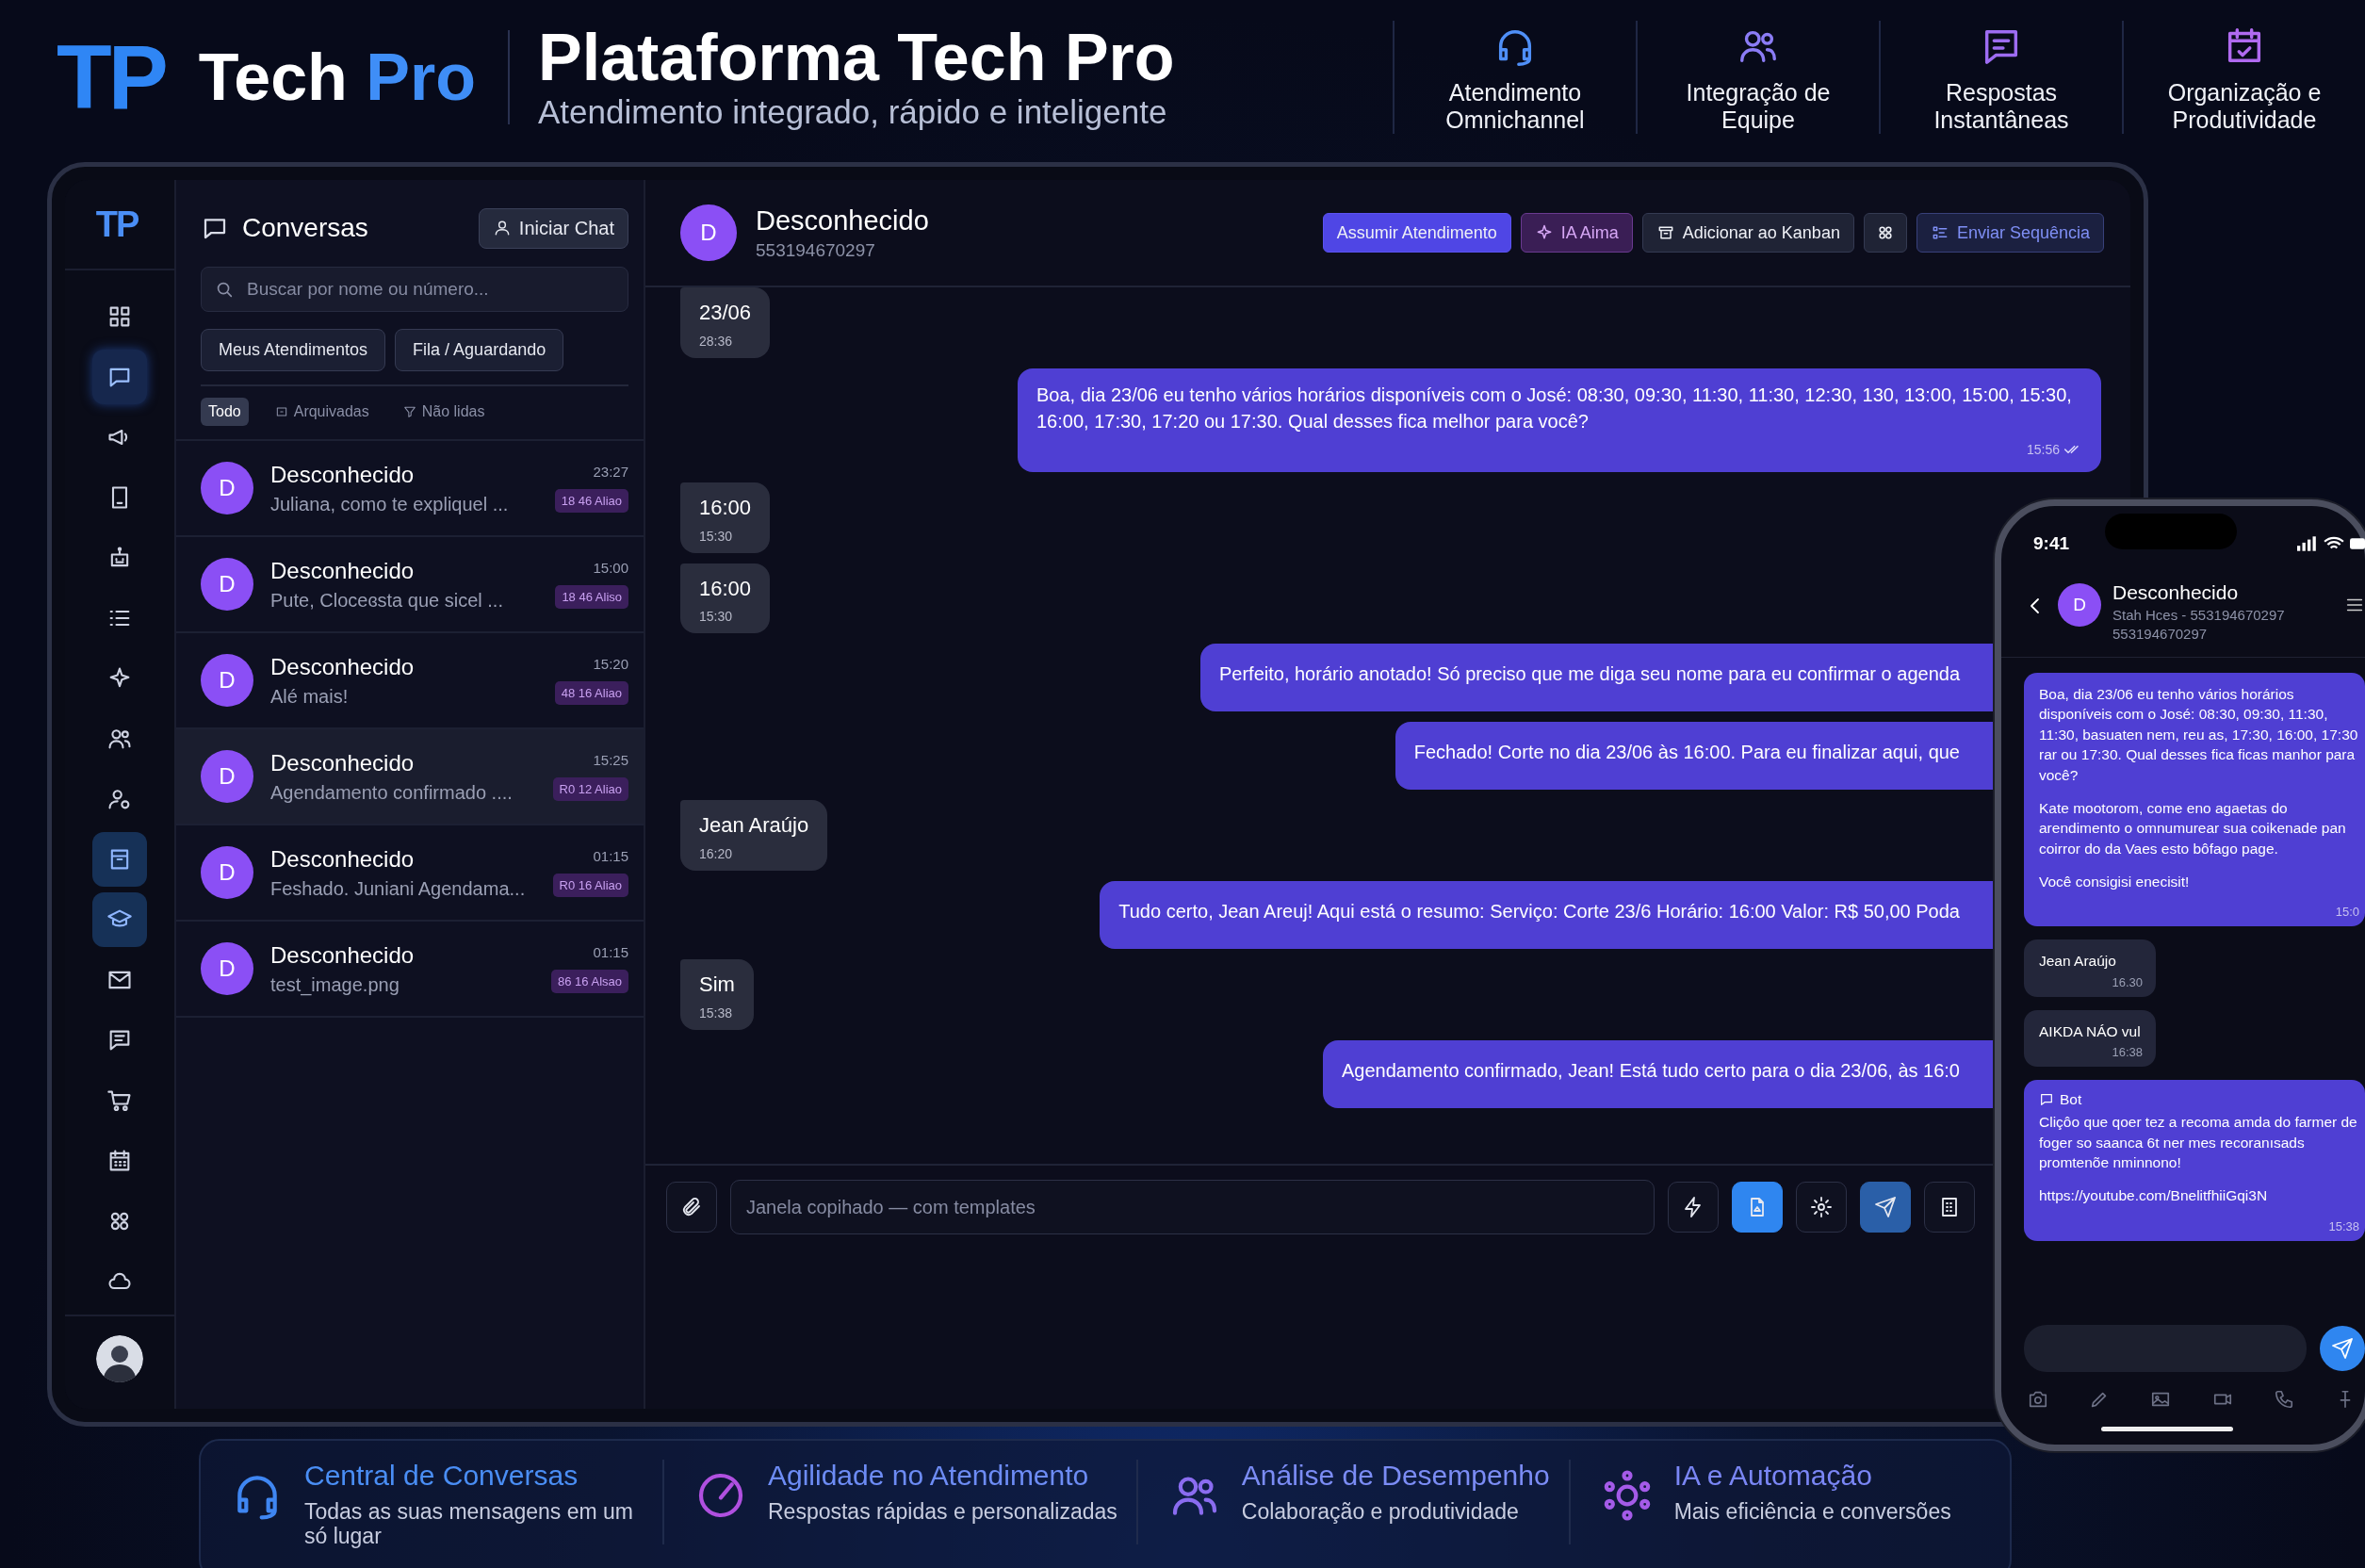 This screenshot has width=2365, height=1568. What do you see at coordinates (725, 507) in the screenshot?
I see `message-text: 16:00` at bounding box center [725, 507].